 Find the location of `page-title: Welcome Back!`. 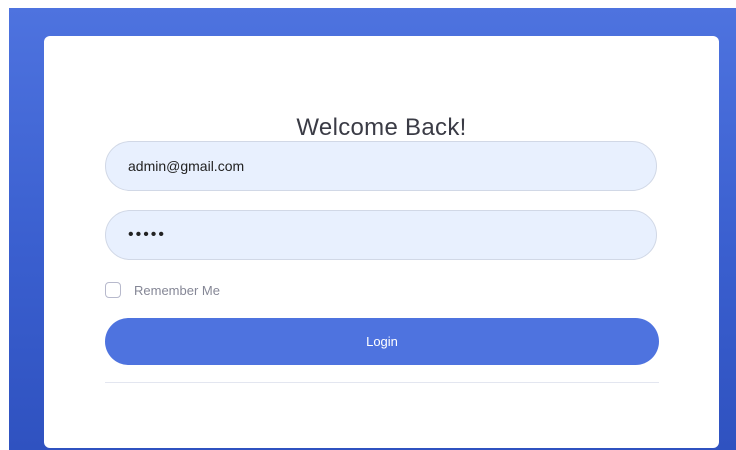

page-title: Welcome Back! is located at coordinates (381, 127).